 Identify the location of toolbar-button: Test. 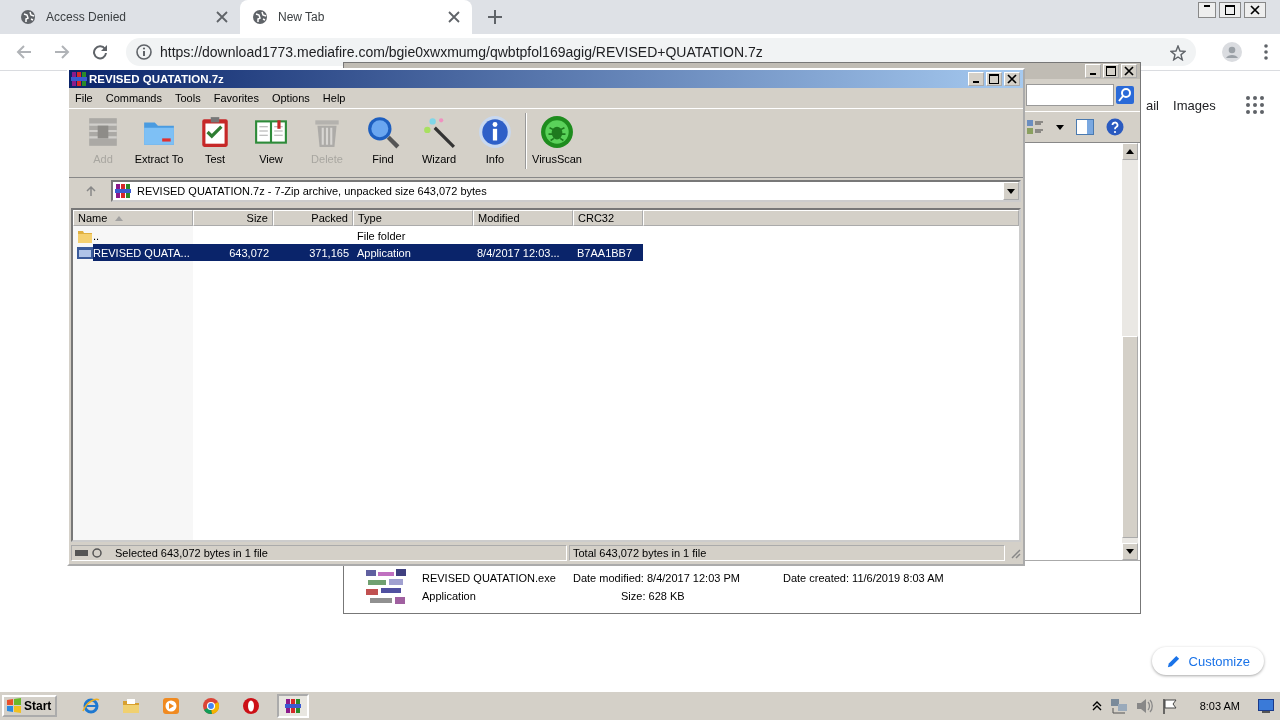
(215, 139).